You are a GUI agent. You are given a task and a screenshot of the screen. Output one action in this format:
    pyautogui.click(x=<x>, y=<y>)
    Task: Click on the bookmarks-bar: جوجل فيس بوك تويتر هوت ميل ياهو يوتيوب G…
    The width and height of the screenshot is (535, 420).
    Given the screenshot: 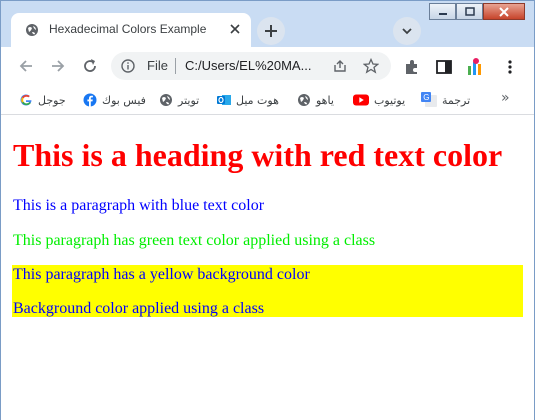 What is the action you would take?
    pyautogui.click(x=267, y=100)
    